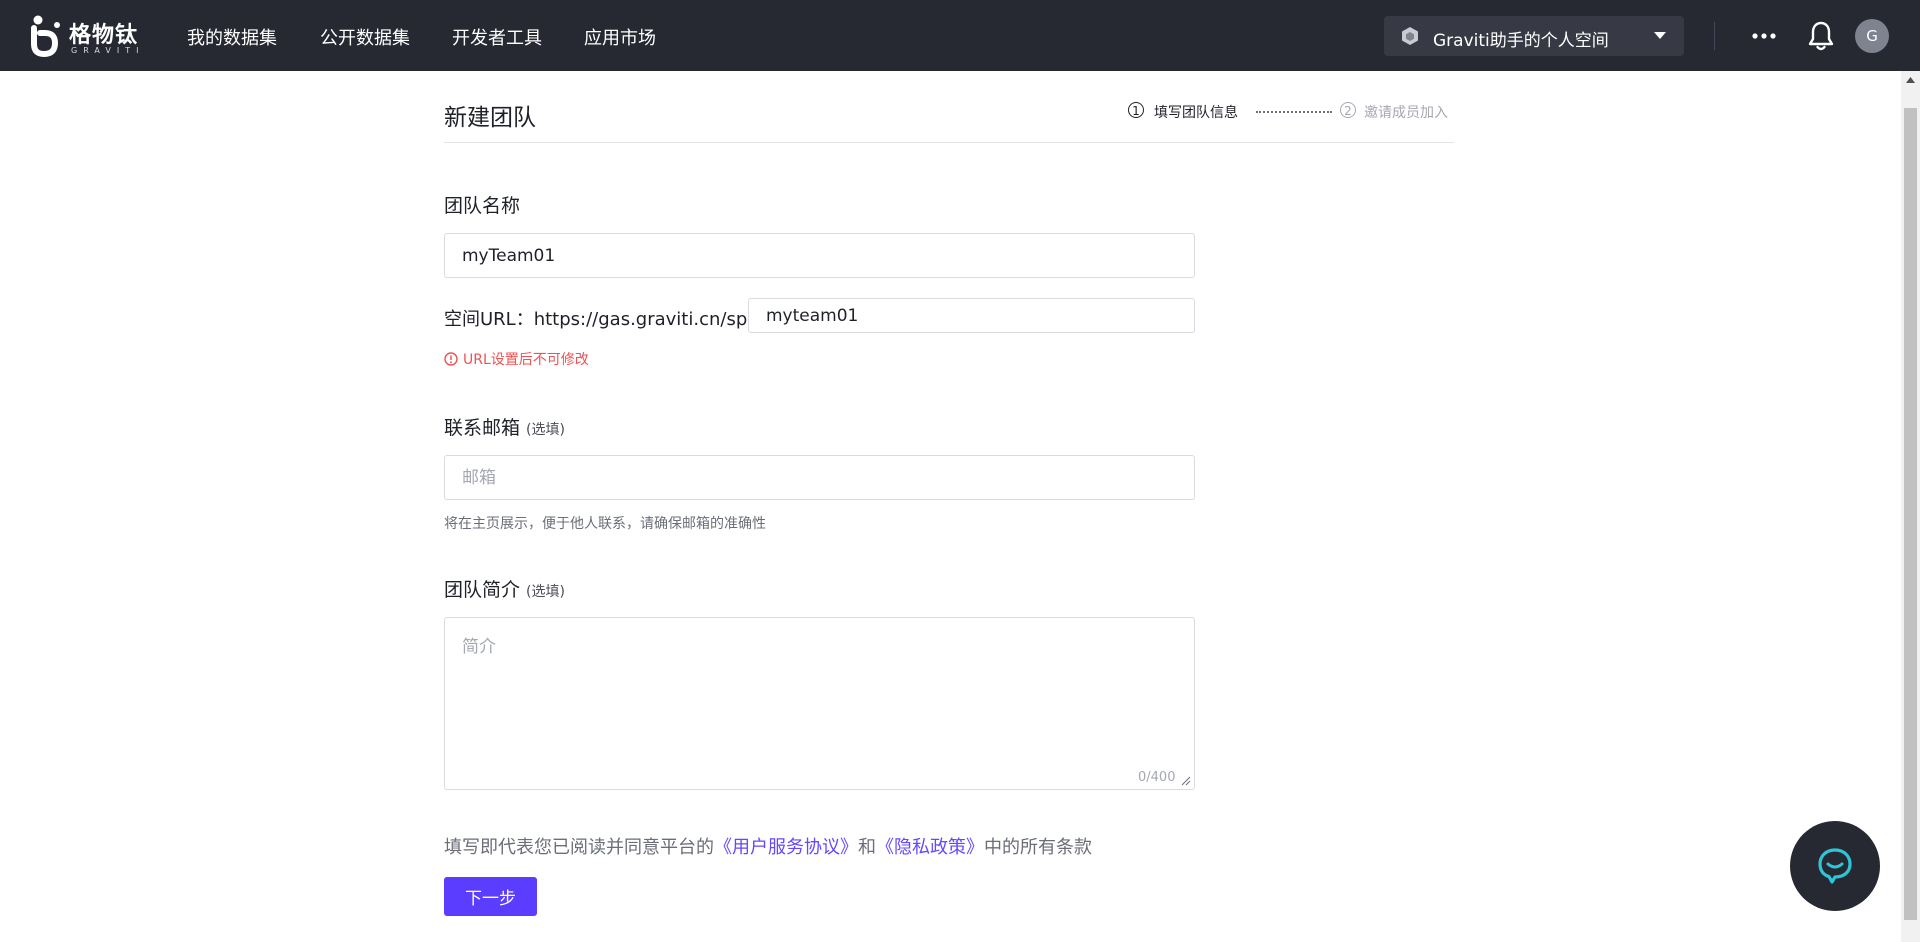  Describe the element at coordinates (545, 430) in the screenshot. I see `email-optional-tag: (选填)` at that location.